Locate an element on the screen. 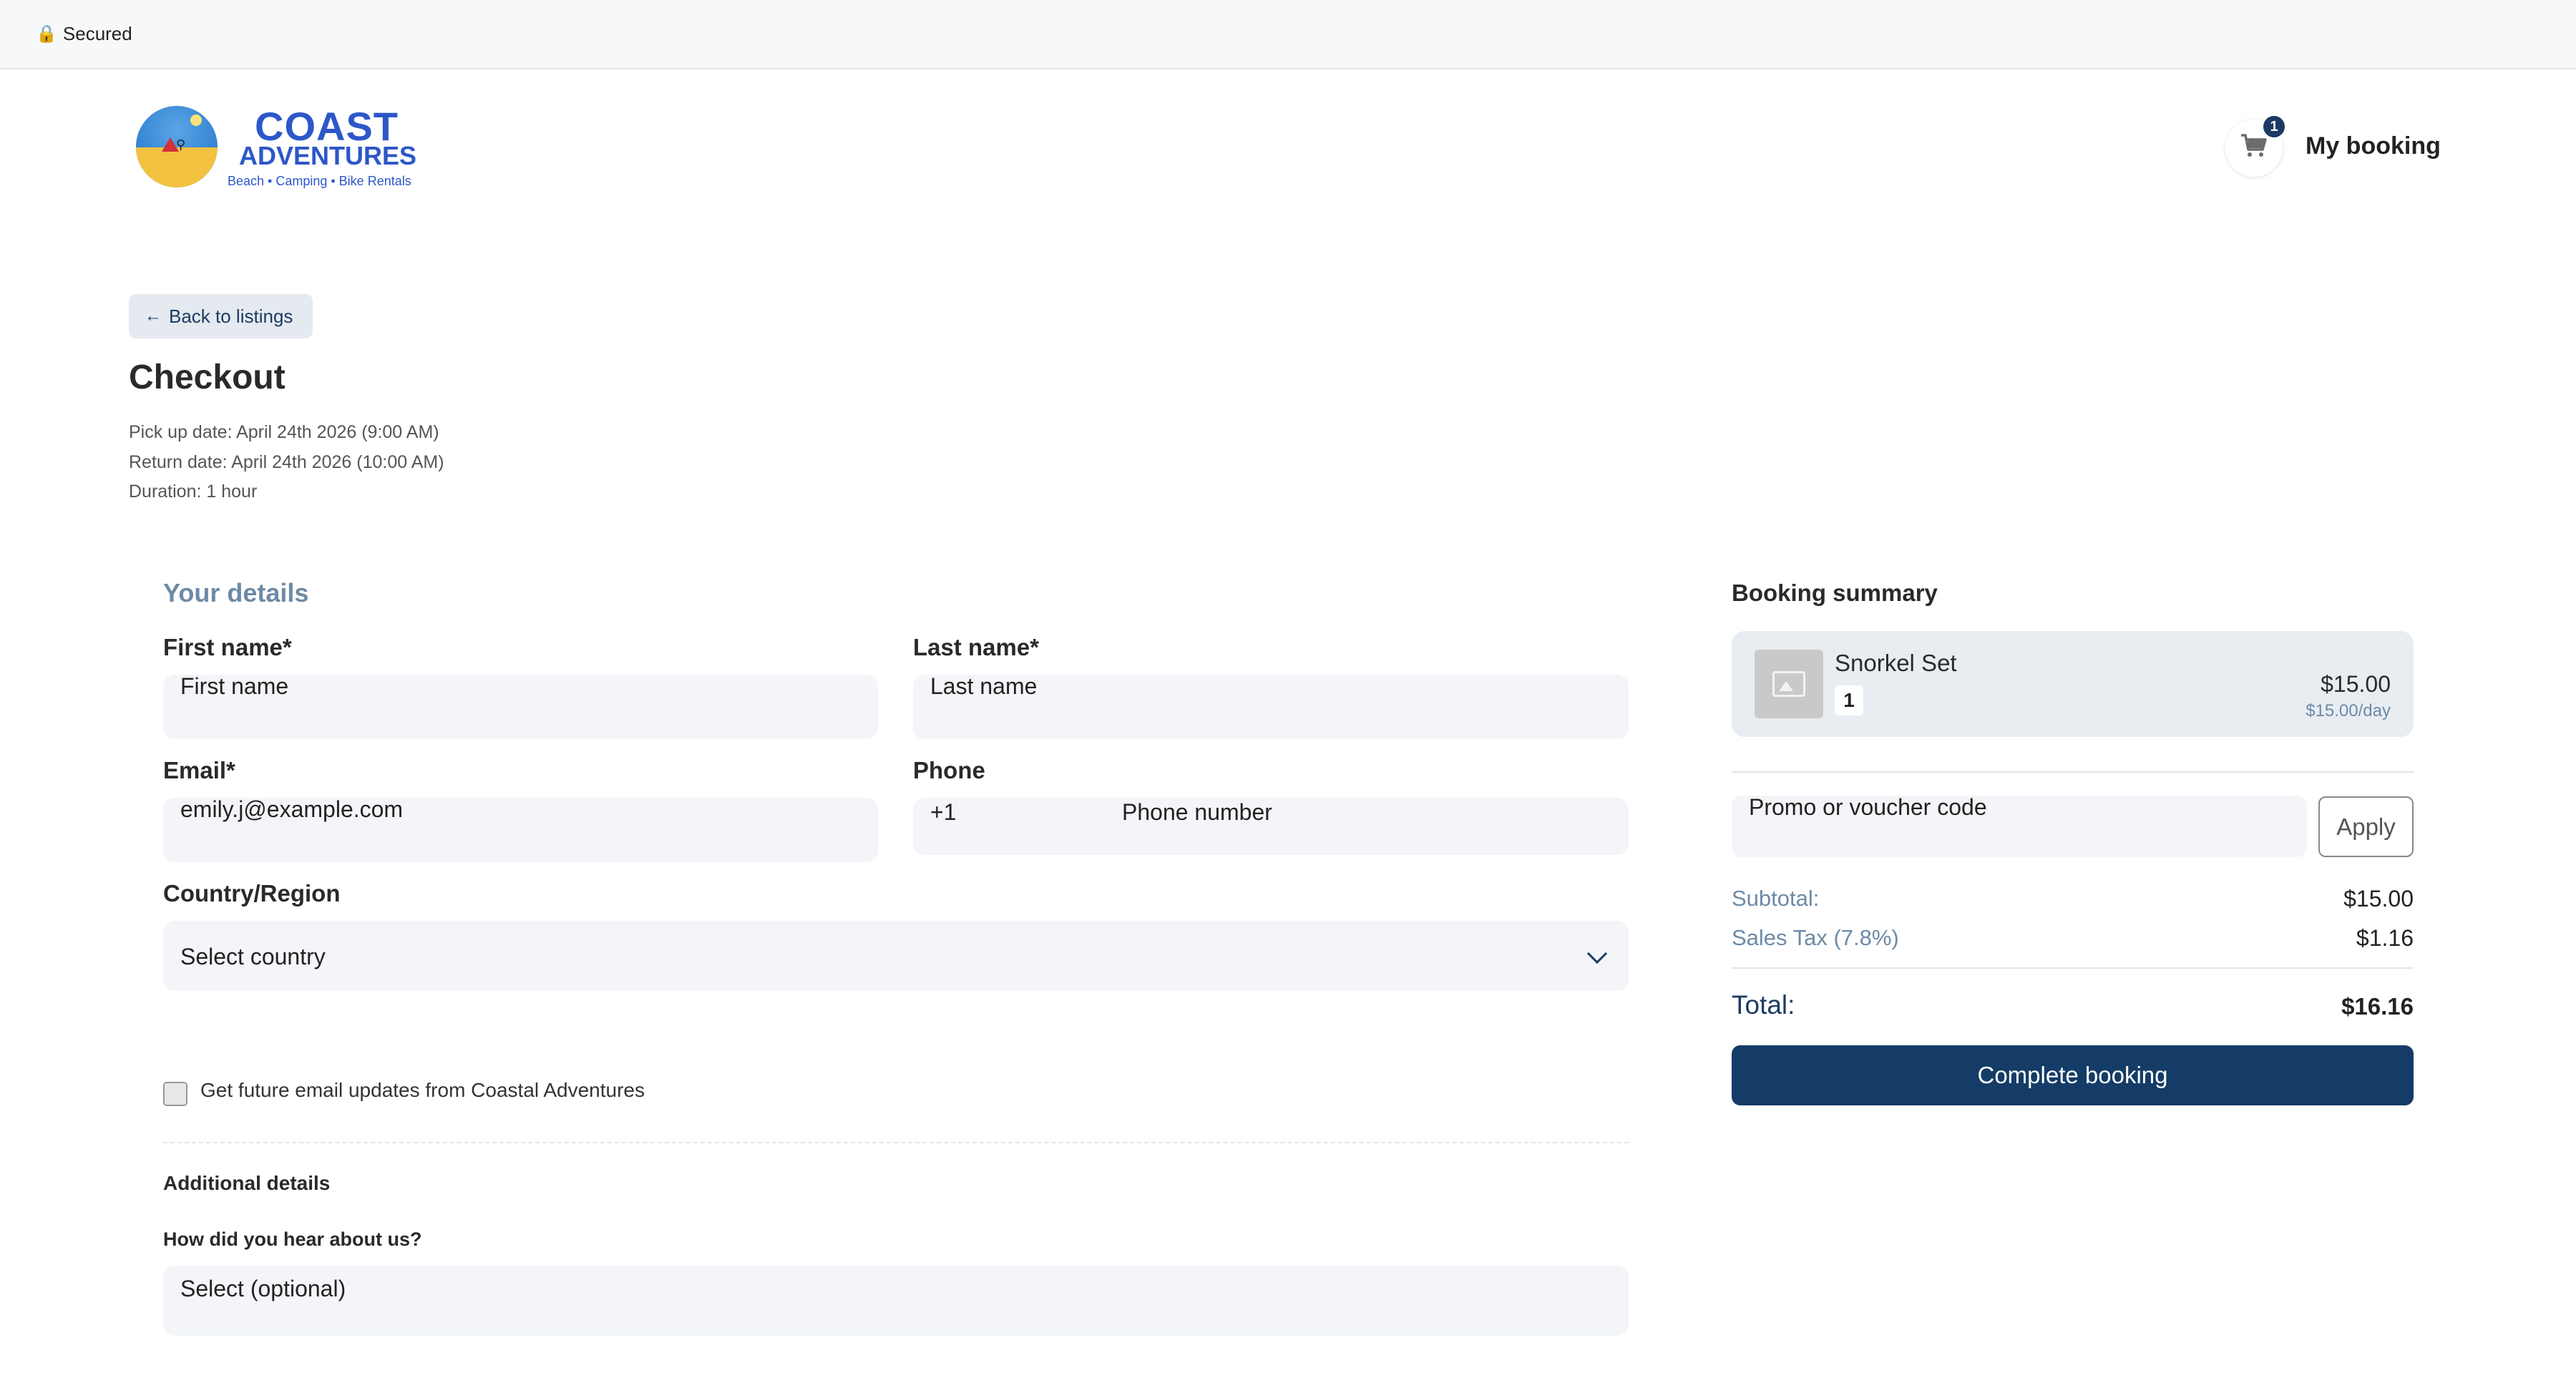  back-label: Back to listings is located at coordinates (231, 316).